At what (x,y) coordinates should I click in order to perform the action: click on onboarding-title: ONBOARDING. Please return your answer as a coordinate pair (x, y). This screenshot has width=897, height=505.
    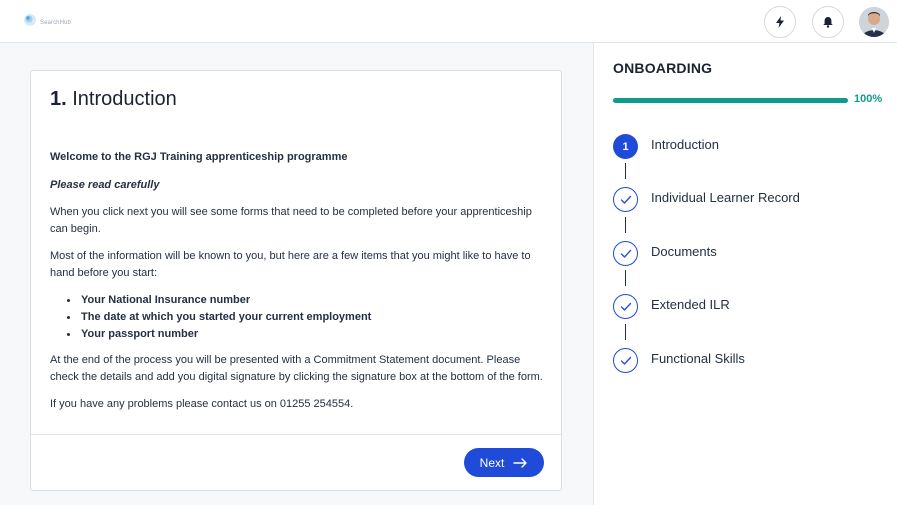
    Looking at the image, I should click on (663, 68).